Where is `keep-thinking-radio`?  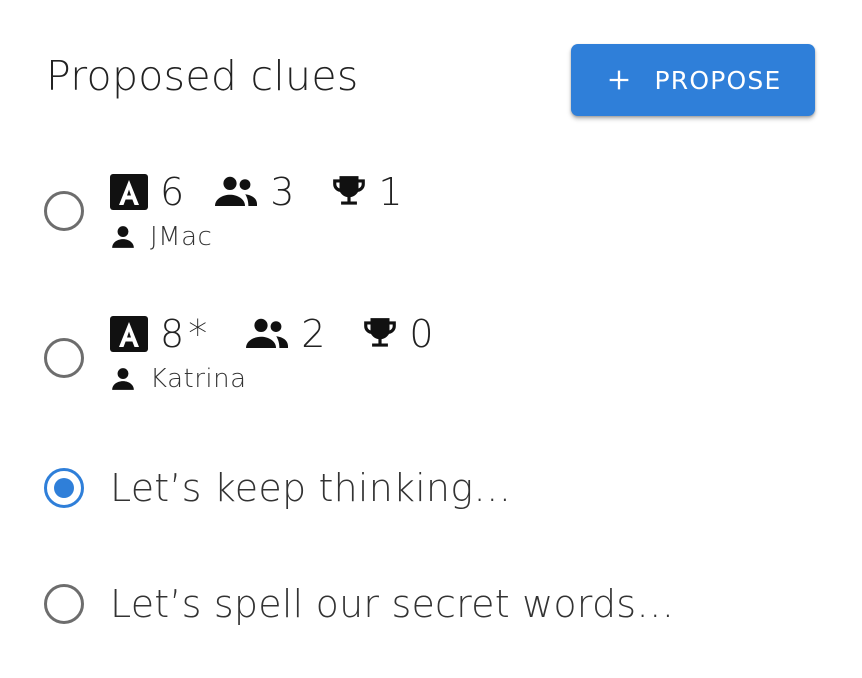 keep-thinking-radio is located at coordinates (64, 488).